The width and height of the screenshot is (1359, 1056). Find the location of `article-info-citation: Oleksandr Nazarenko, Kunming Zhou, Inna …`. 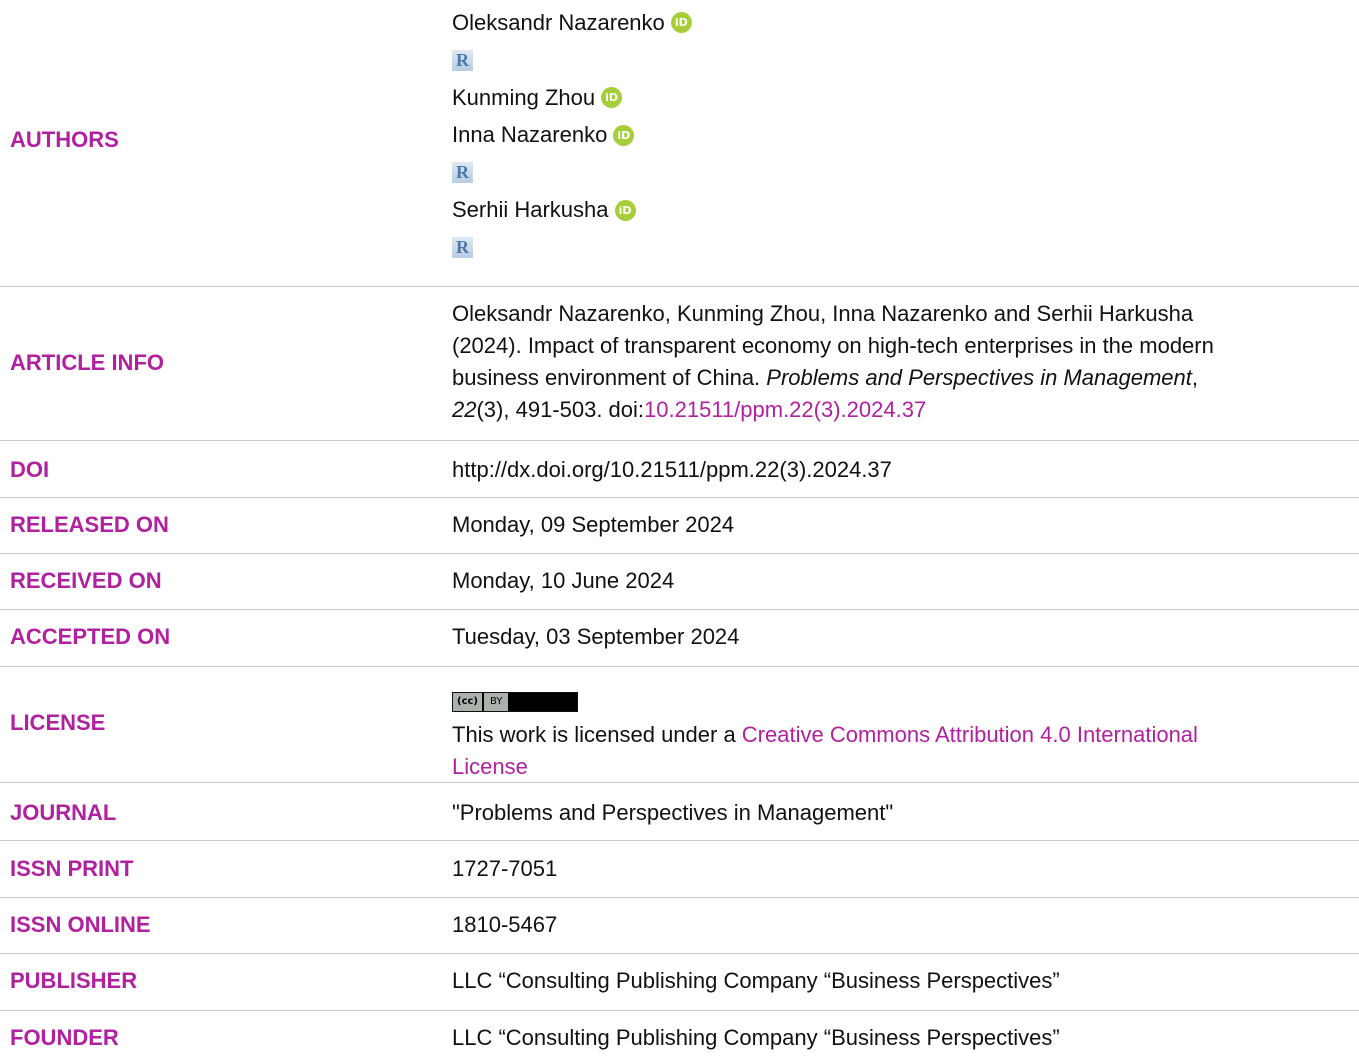

article-info-citation: Oleksandr Nazarenko, Kunming Zhou, Inna … is located at coordinates (892, 362).